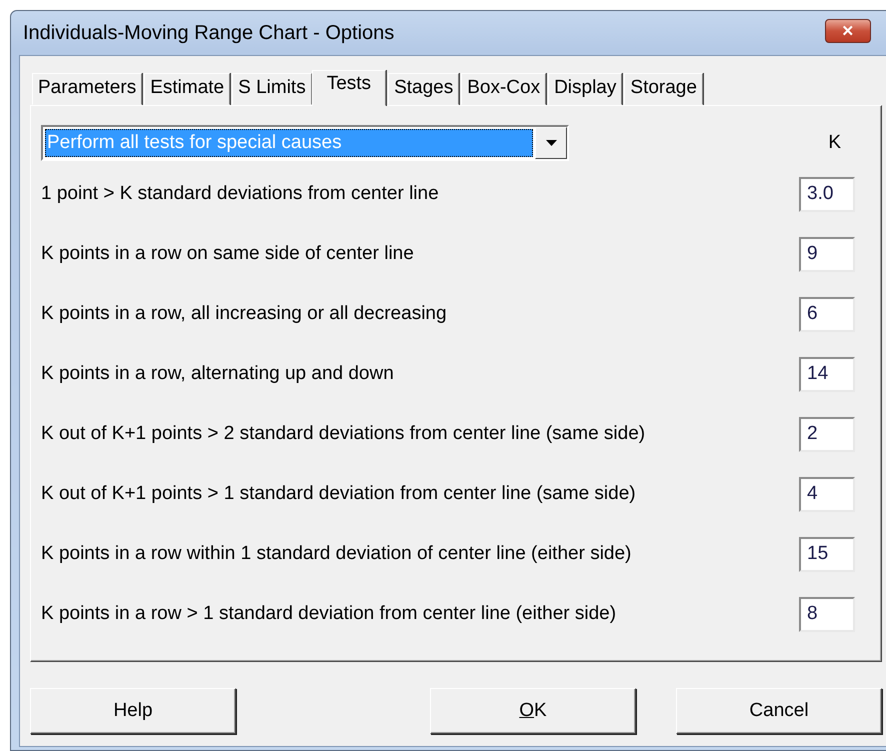 This screenshot has height=751, width=886. What do you see at coordinates (533, 711) in the screenshot?
I see `dialog-button: OK` at bounding box center [533, 711].